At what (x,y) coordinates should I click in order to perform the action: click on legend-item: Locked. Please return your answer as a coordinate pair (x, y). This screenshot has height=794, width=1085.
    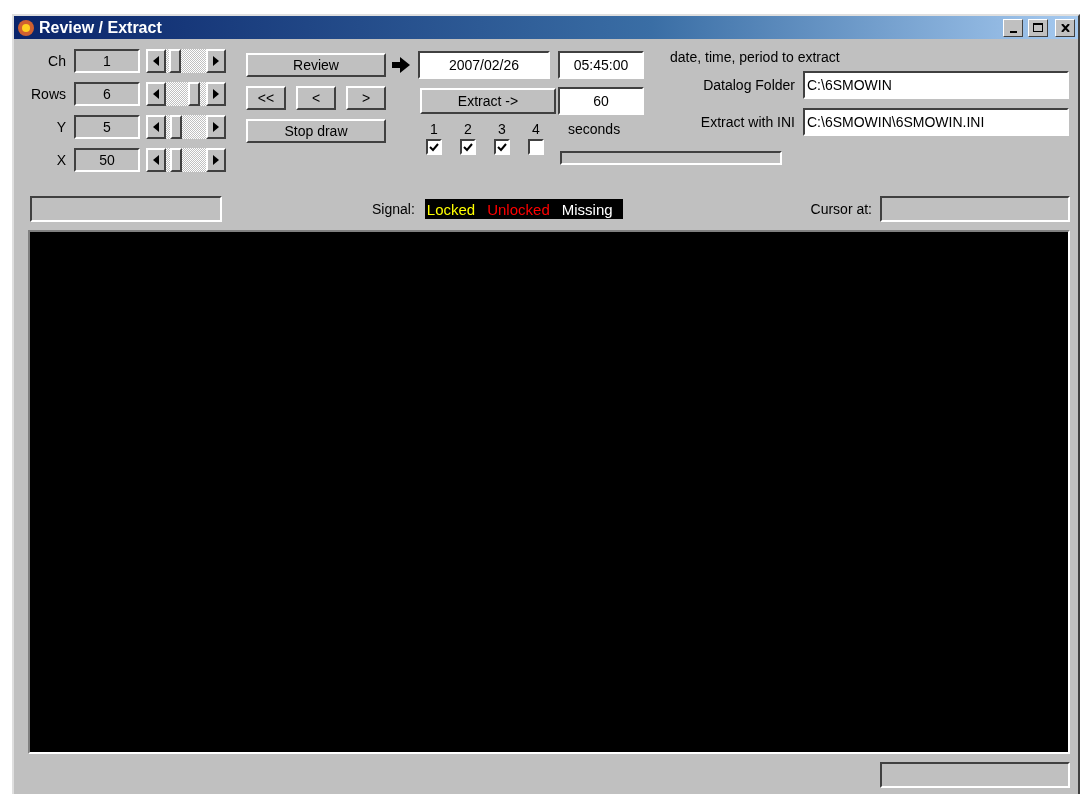
    Looking at the image, I should click on (451, 209).